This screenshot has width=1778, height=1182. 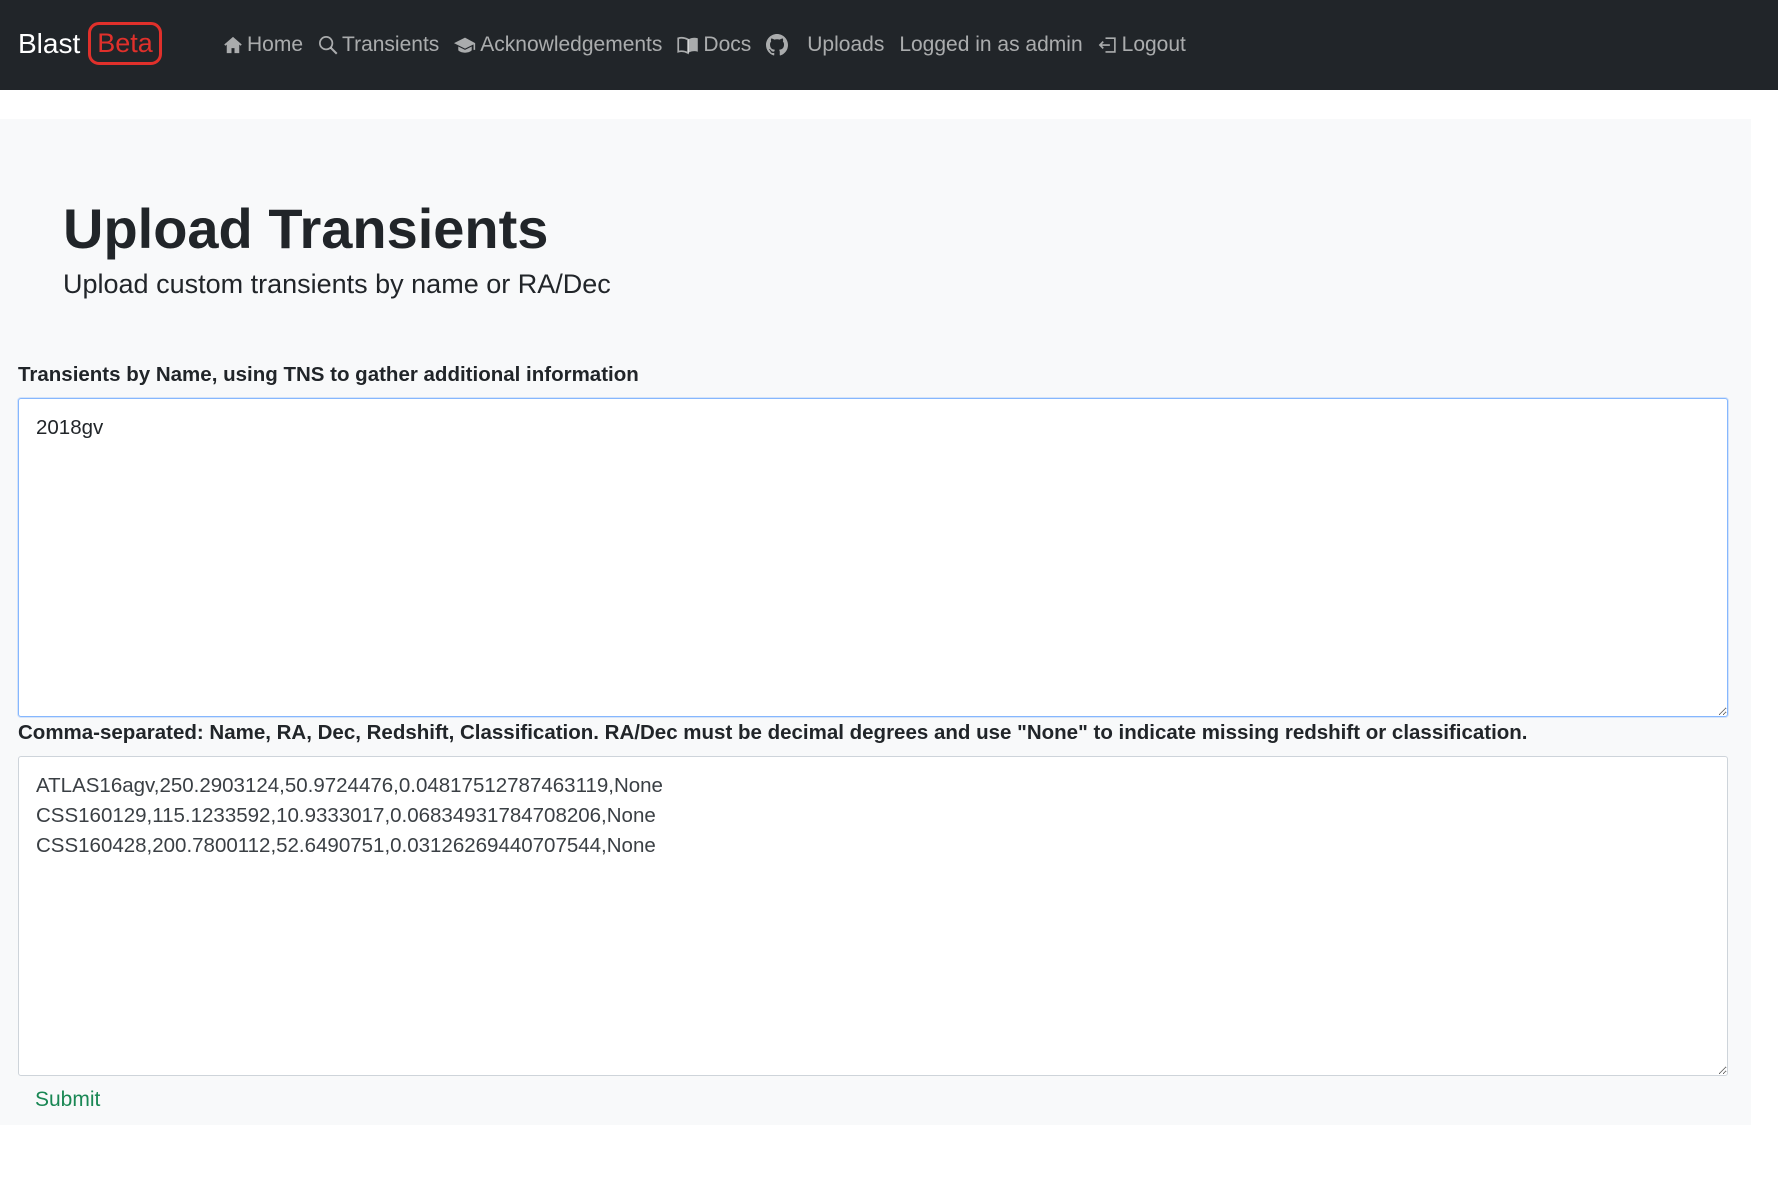 I want to click on nav-item-logout: Logout, so click(x=1142, y=45).